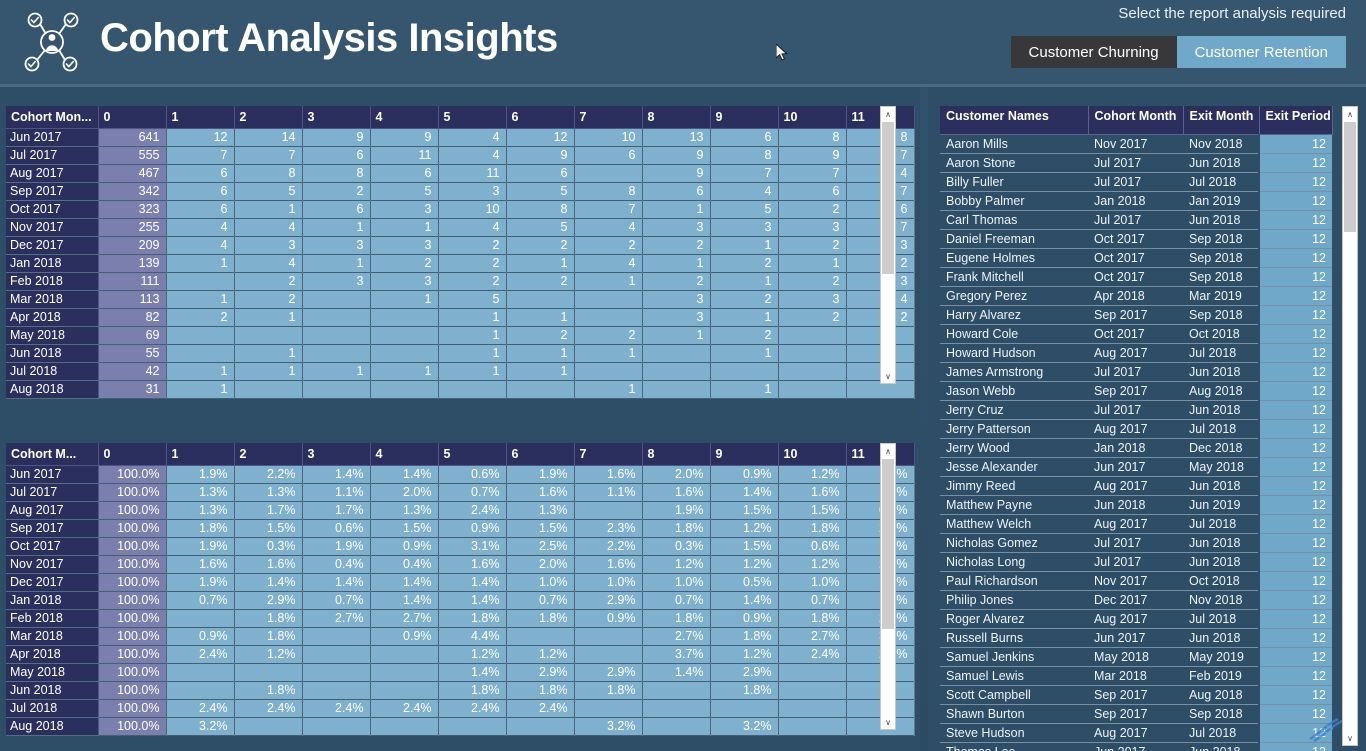  What do you see at coordinates (1135, 600) in the screenshot?
I see `cohort-month-cell: Dec 2017` at bounding box center [1135, 600].